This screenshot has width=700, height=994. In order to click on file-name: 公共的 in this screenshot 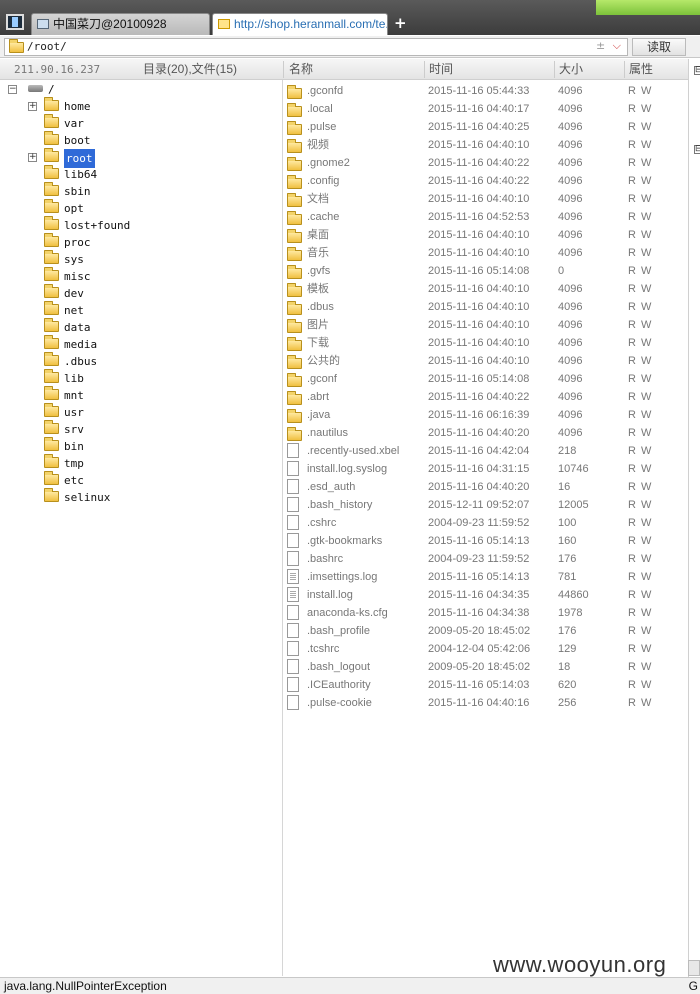, I will do `click(323, 361)`.